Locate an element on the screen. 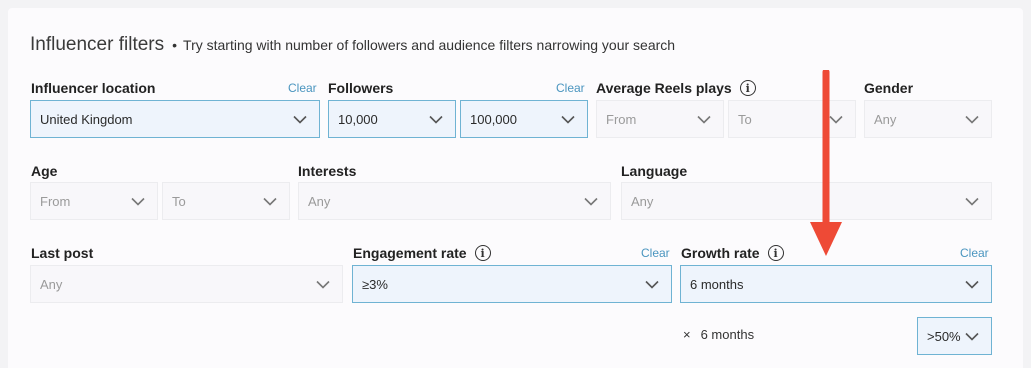 This screenshot has height=368, width=1031. growth-chip-label: 6 months is located at coordinates (727, 334).